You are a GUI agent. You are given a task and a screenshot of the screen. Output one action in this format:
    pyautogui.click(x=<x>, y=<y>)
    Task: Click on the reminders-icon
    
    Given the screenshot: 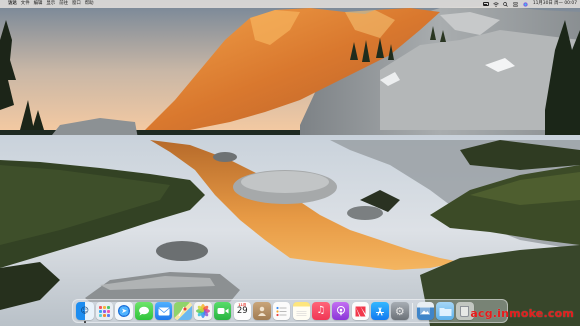 What is the action you would take?
    pyautogui.click(x=281, y=311)
    